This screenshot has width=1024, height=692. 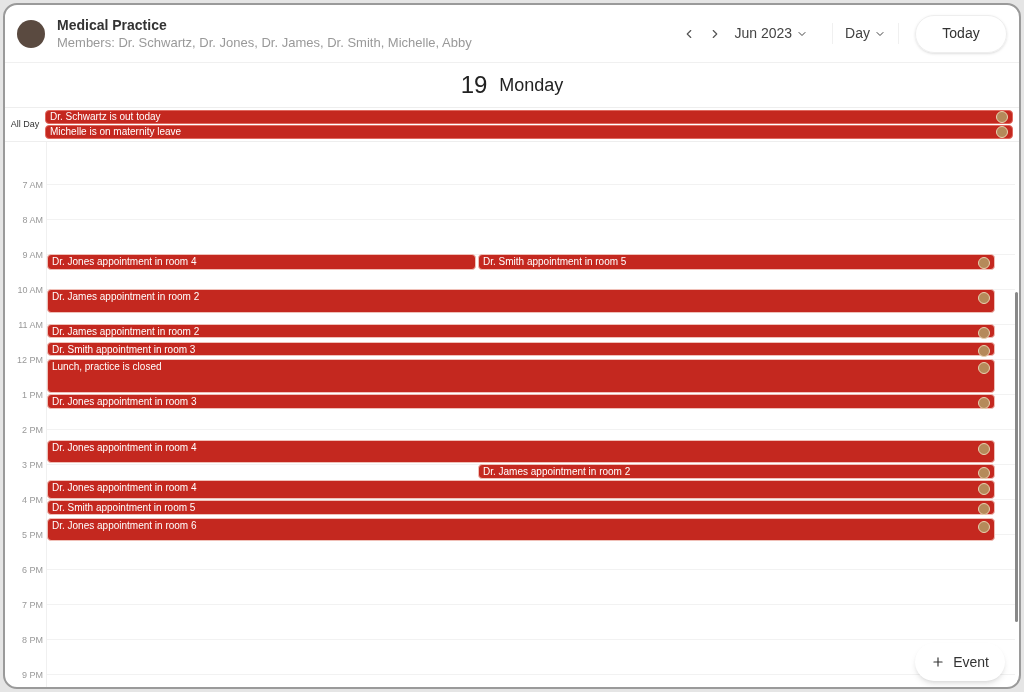 What do you see at coordinates (29, 360) in the screenshot?
I see `hour-label: 12 PM` at bounding box center [29, 360].